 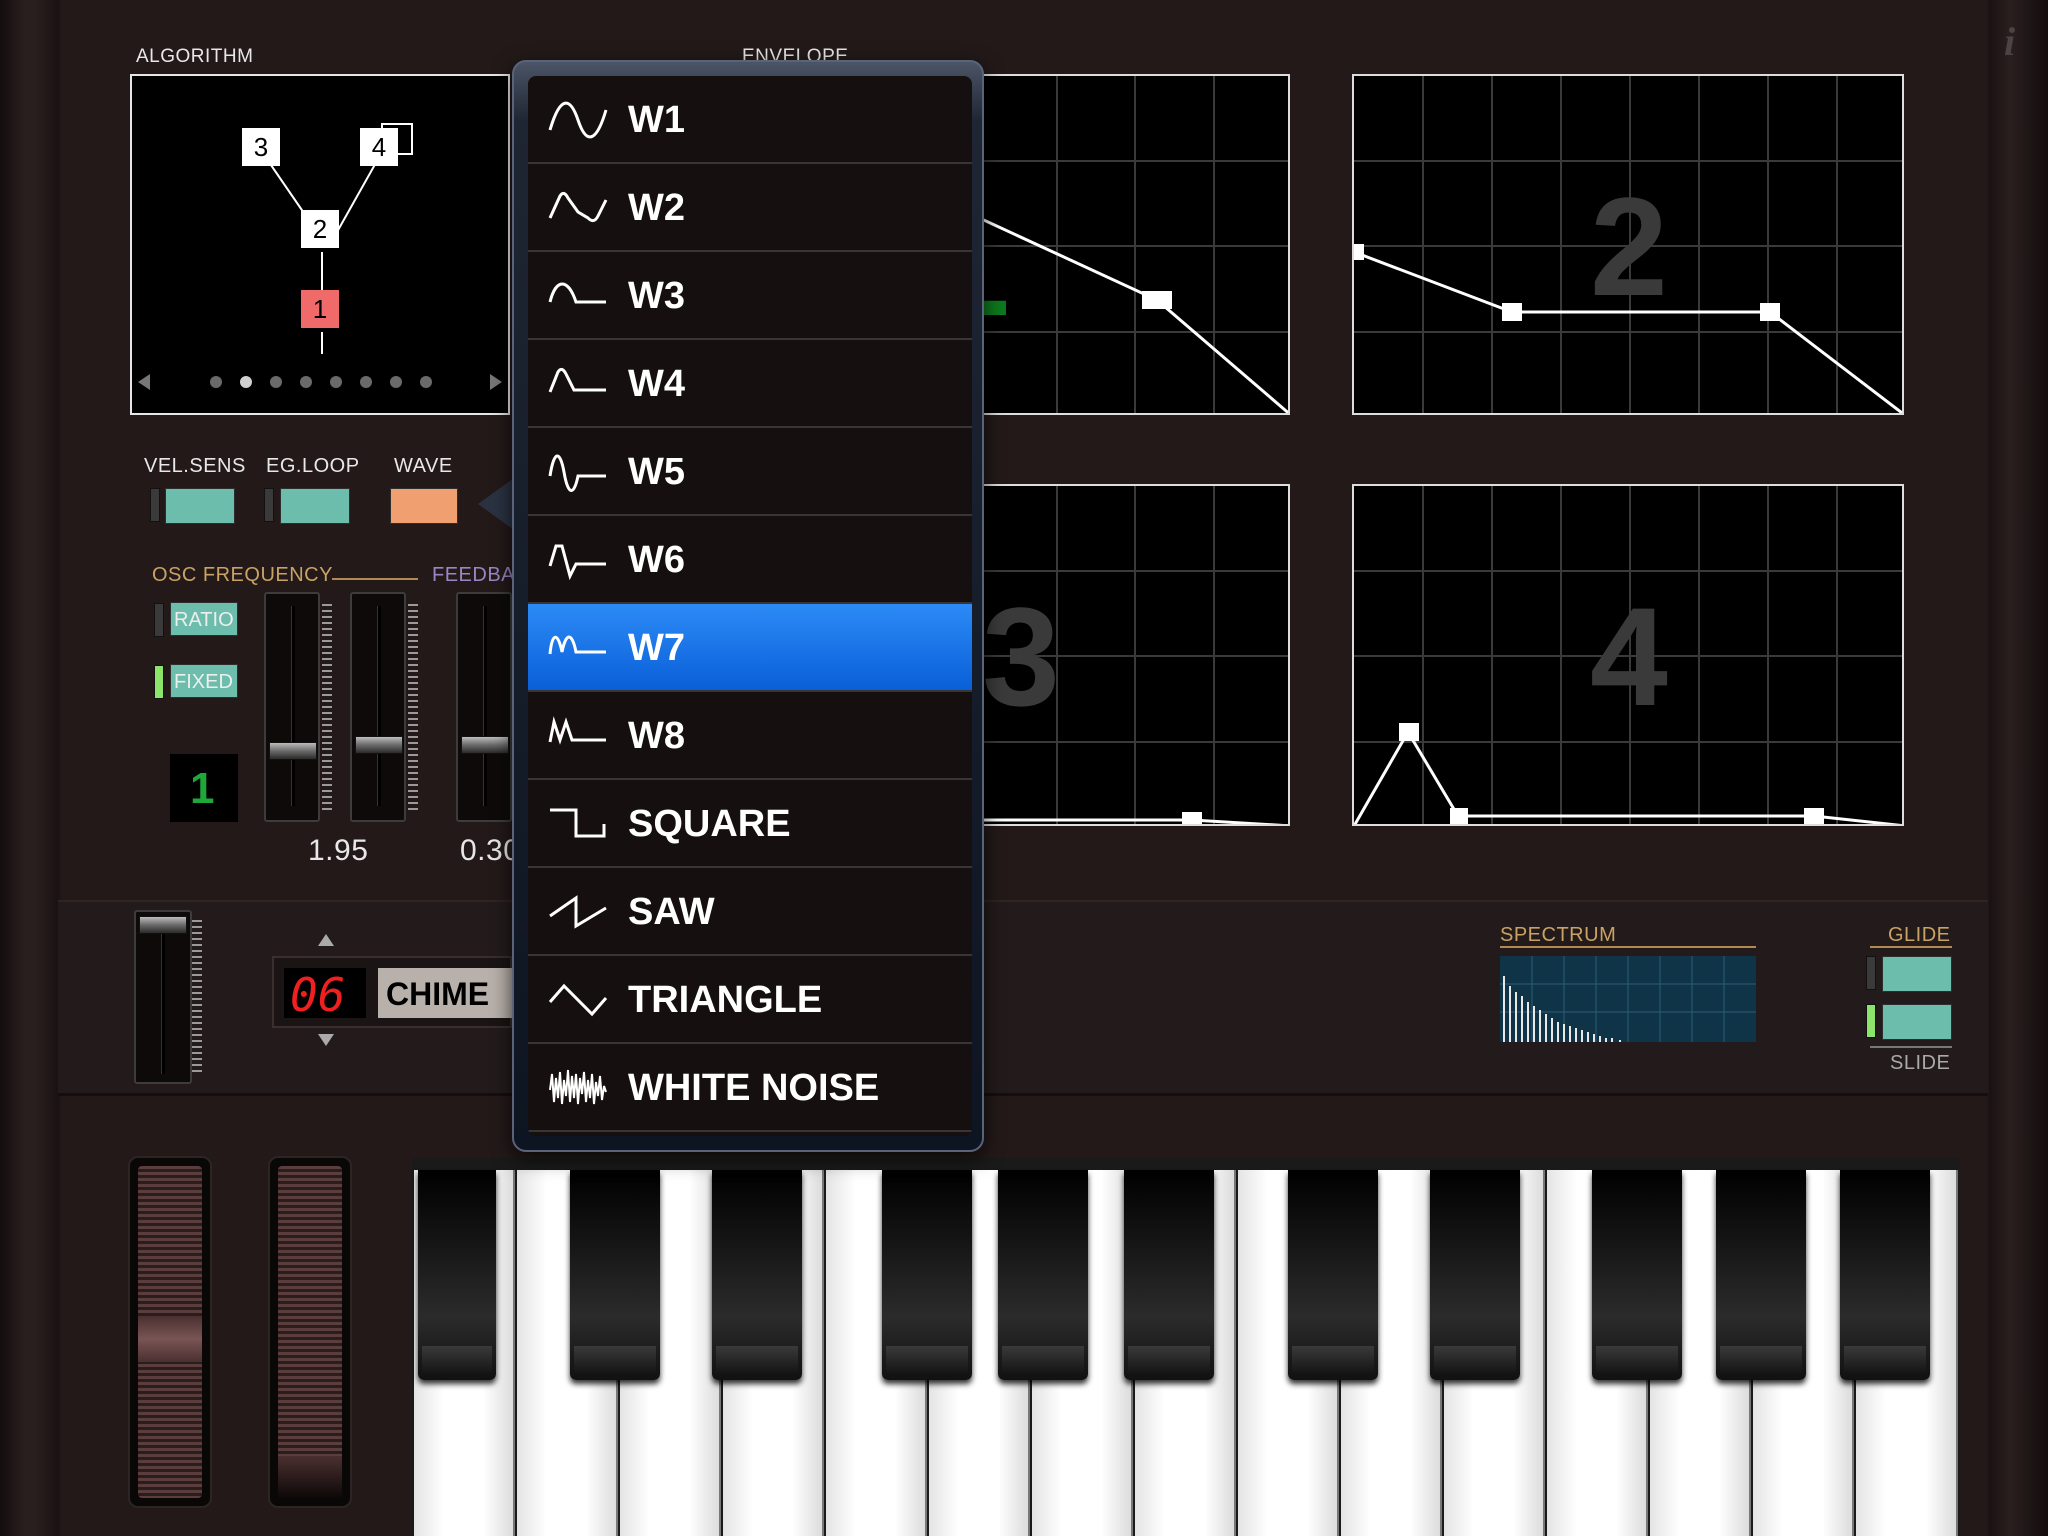 I want to click on noise-icon, so click(x=578, y=1087).